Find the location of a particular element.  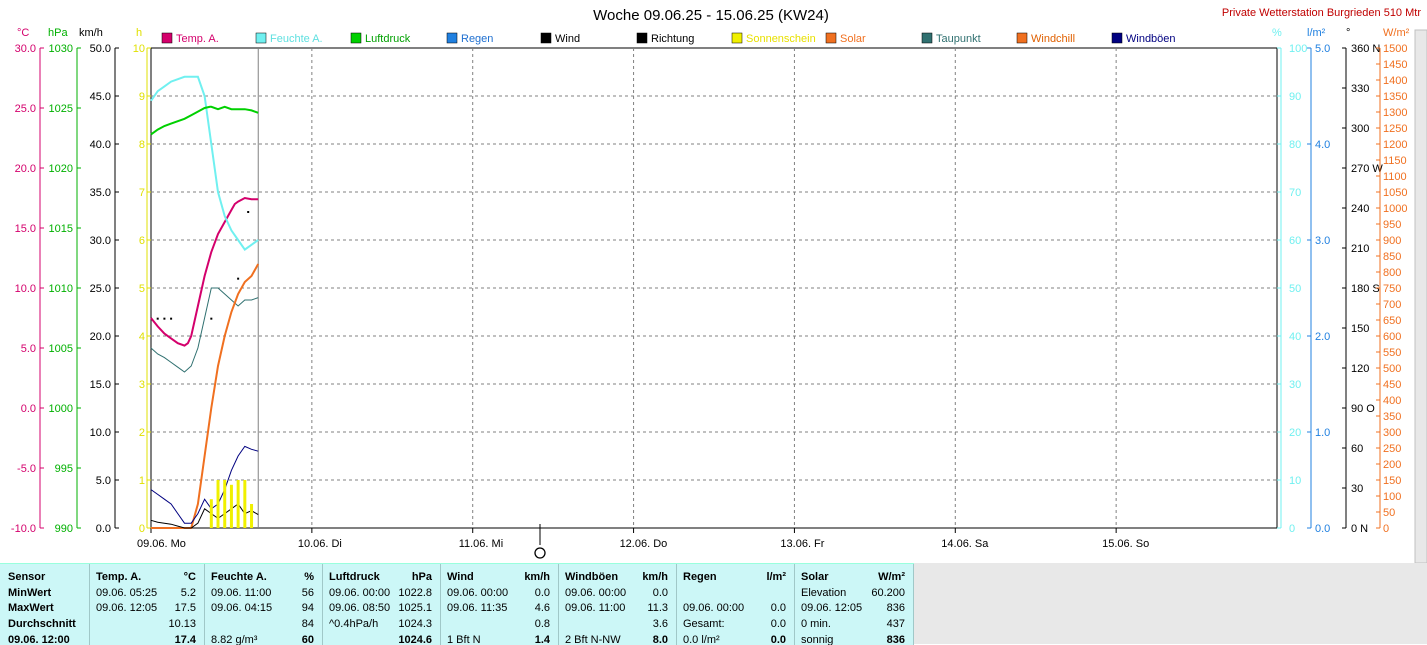

day-label: 10.06. Di is located at coordinates (320, 544).